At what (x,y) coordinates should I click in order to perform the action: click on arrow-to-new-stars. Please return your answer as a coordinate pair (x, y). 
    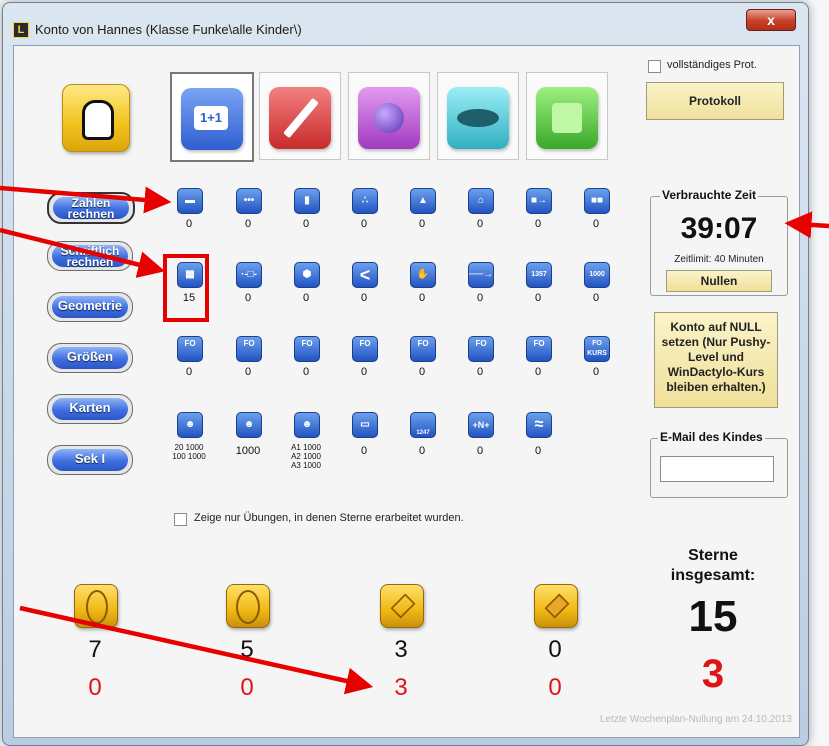
    Looking at the image, I should click on (196, 650).